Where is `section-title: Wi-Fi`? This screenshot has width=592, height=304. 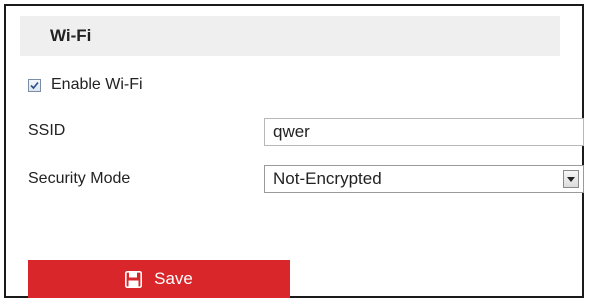 section-title: Wi-Fi is located at coordinates (71, 35).